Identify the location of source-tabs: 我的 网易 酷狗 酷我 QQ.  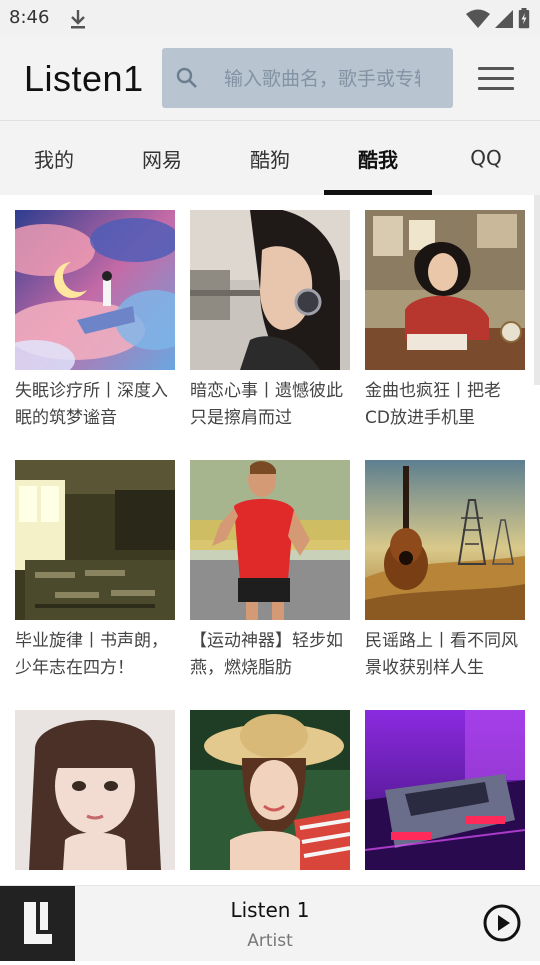
(270, 157).